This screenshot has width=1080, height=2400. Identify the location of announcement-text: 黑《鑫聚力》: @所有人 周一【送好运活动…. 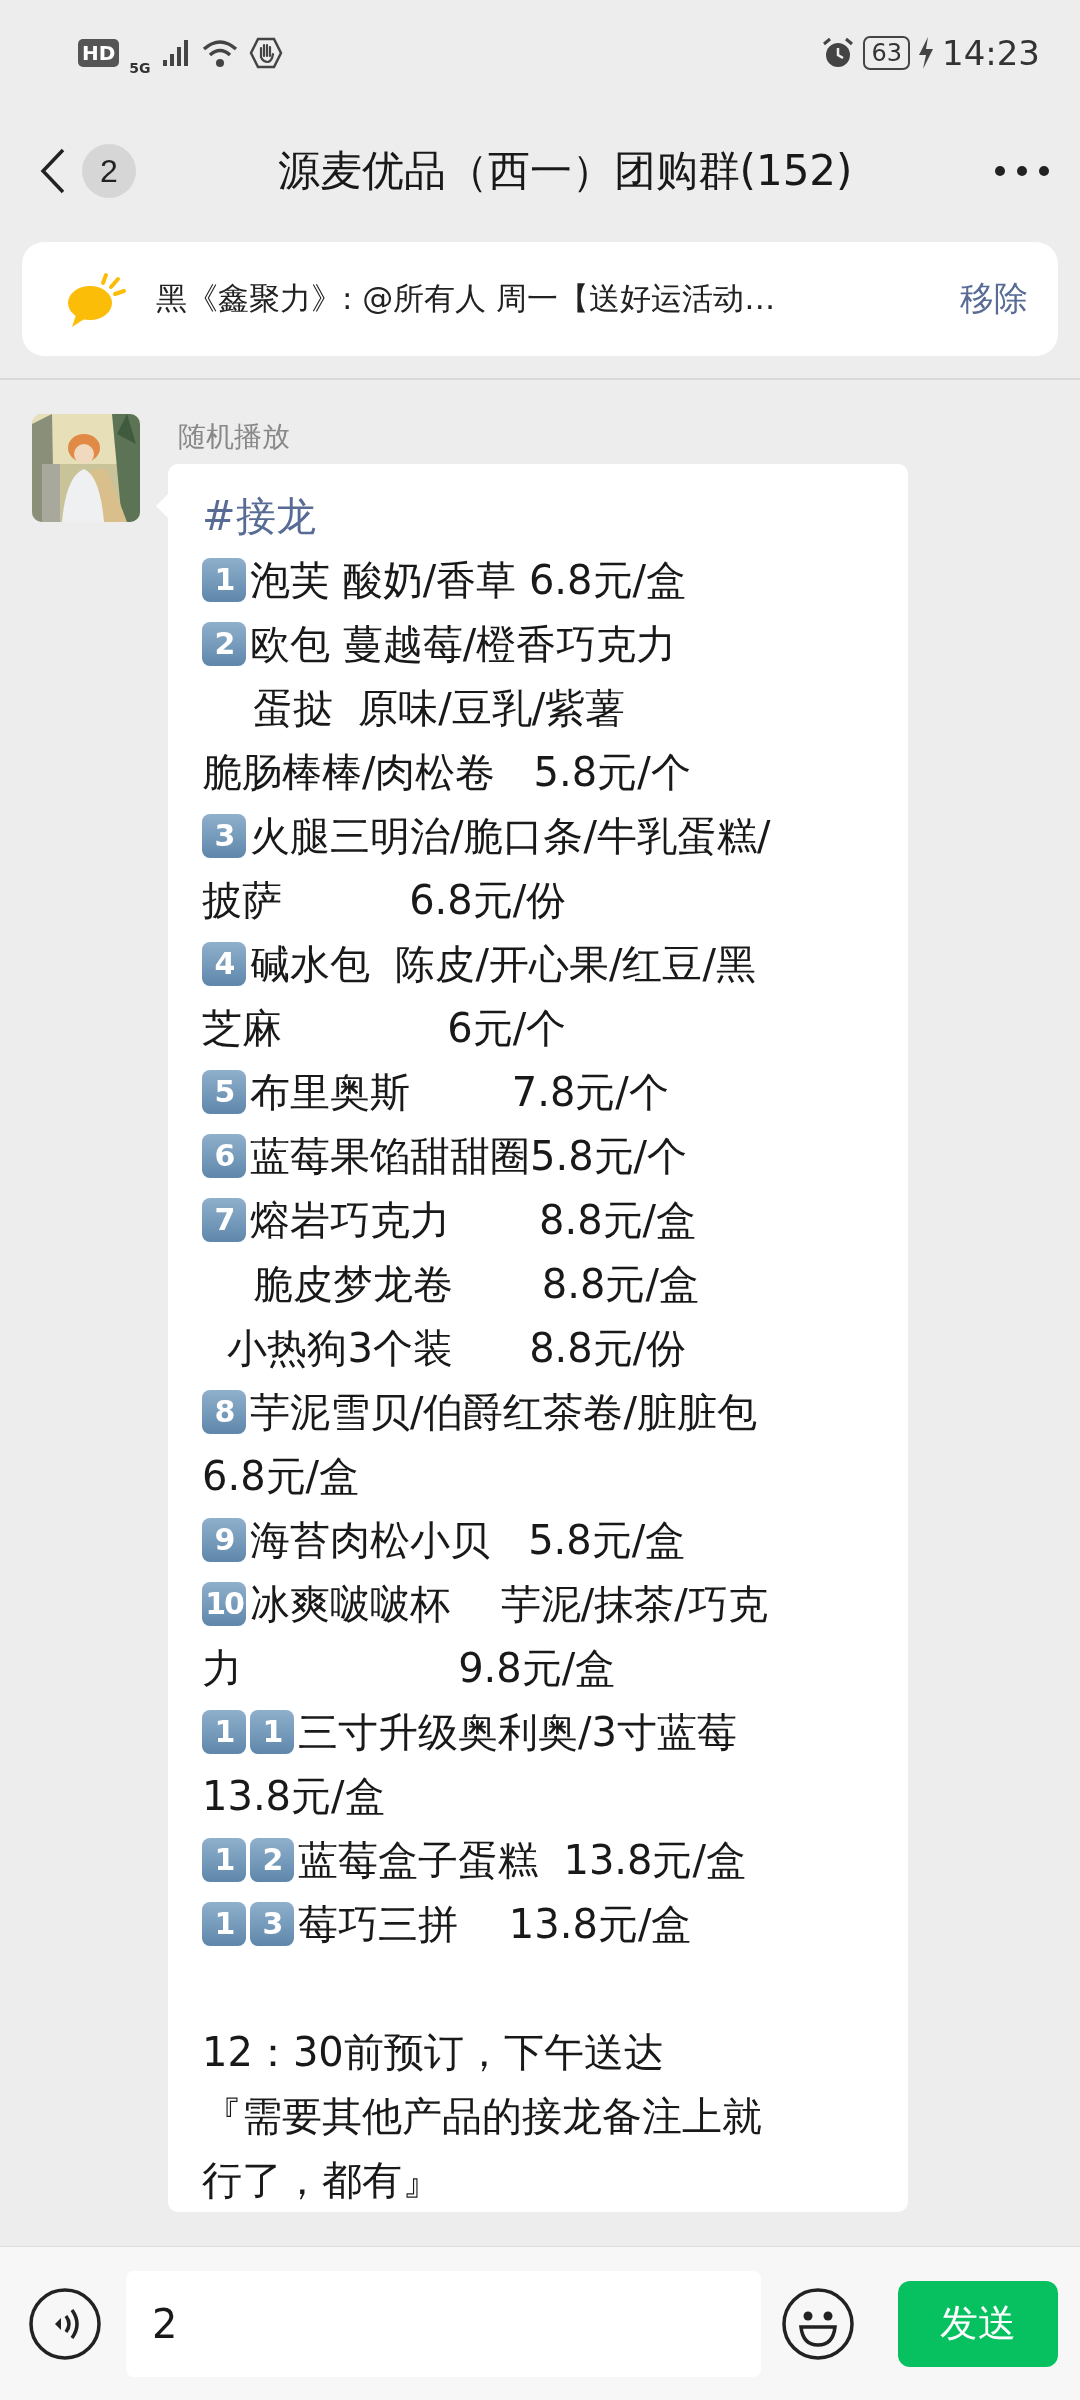
(466, 298).